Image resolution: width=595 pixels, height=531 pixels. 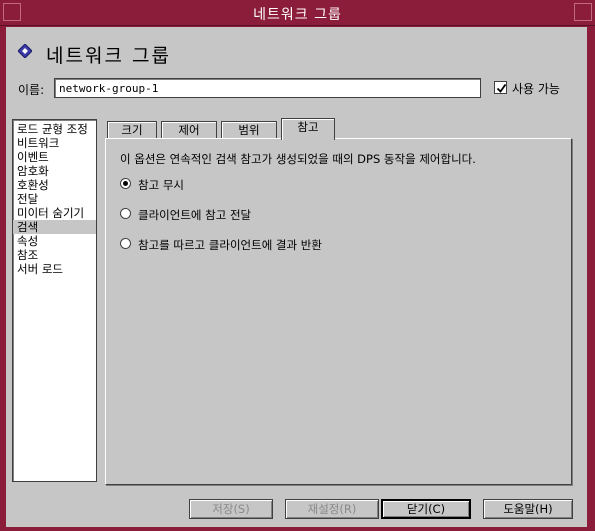 What do you see at coordinates (54, 199) in the screenshot?
I see `sidebar-item-forwarding: 전달` at bounding box center [54, 199].